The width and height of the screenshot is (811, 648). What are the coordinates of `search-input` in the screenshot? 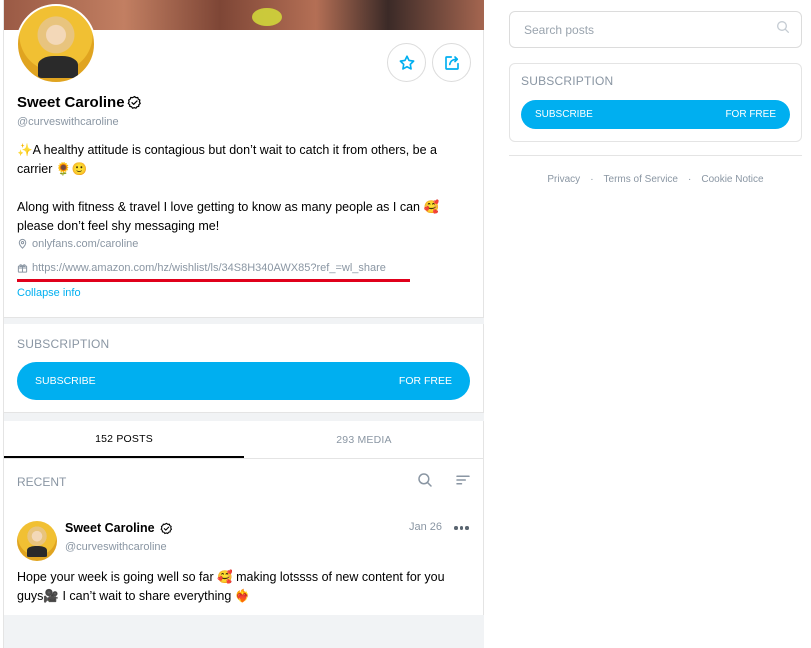 It's located at (648, 29).